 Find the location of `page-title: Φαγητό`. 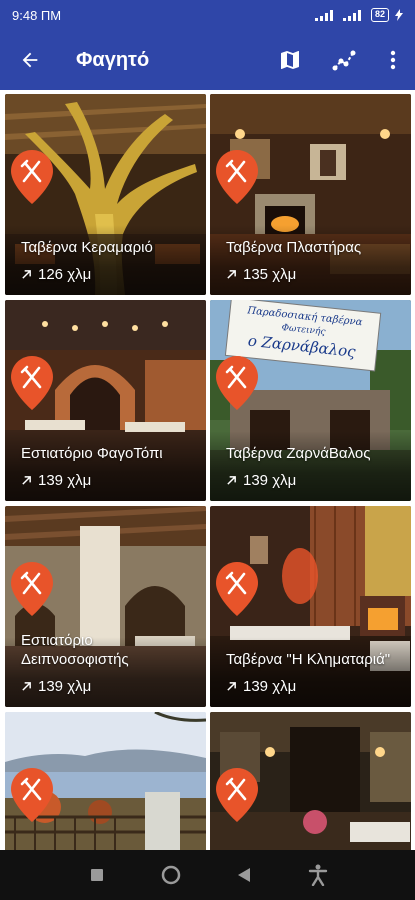

page-title: Φαγητό is located at coordinates (113, 59).